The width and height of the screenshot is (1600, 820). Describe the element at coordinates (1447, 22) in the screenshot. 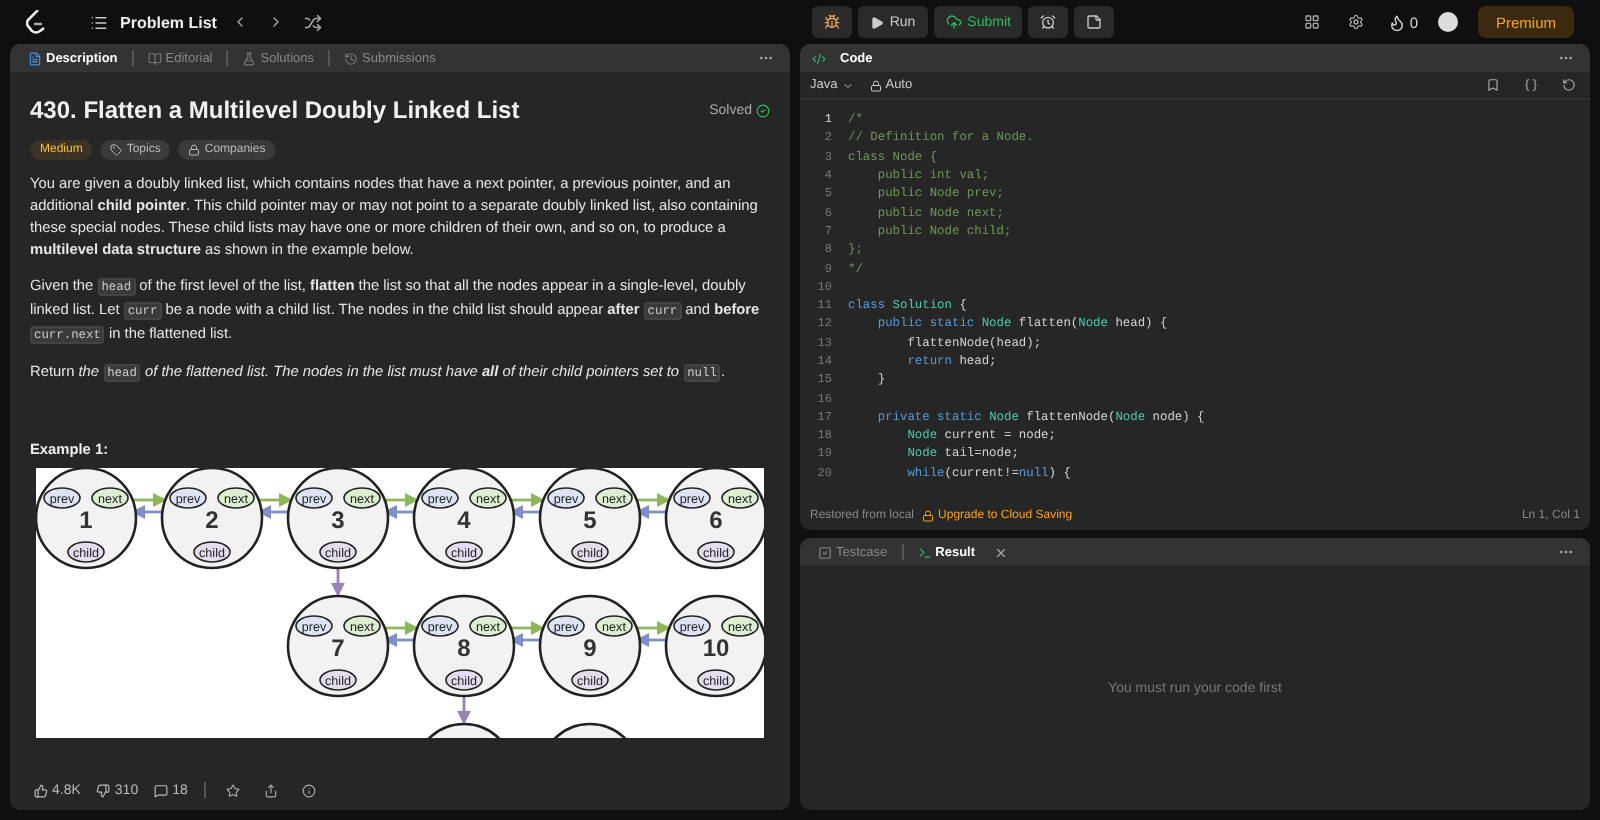

I see `avatar` at that location.